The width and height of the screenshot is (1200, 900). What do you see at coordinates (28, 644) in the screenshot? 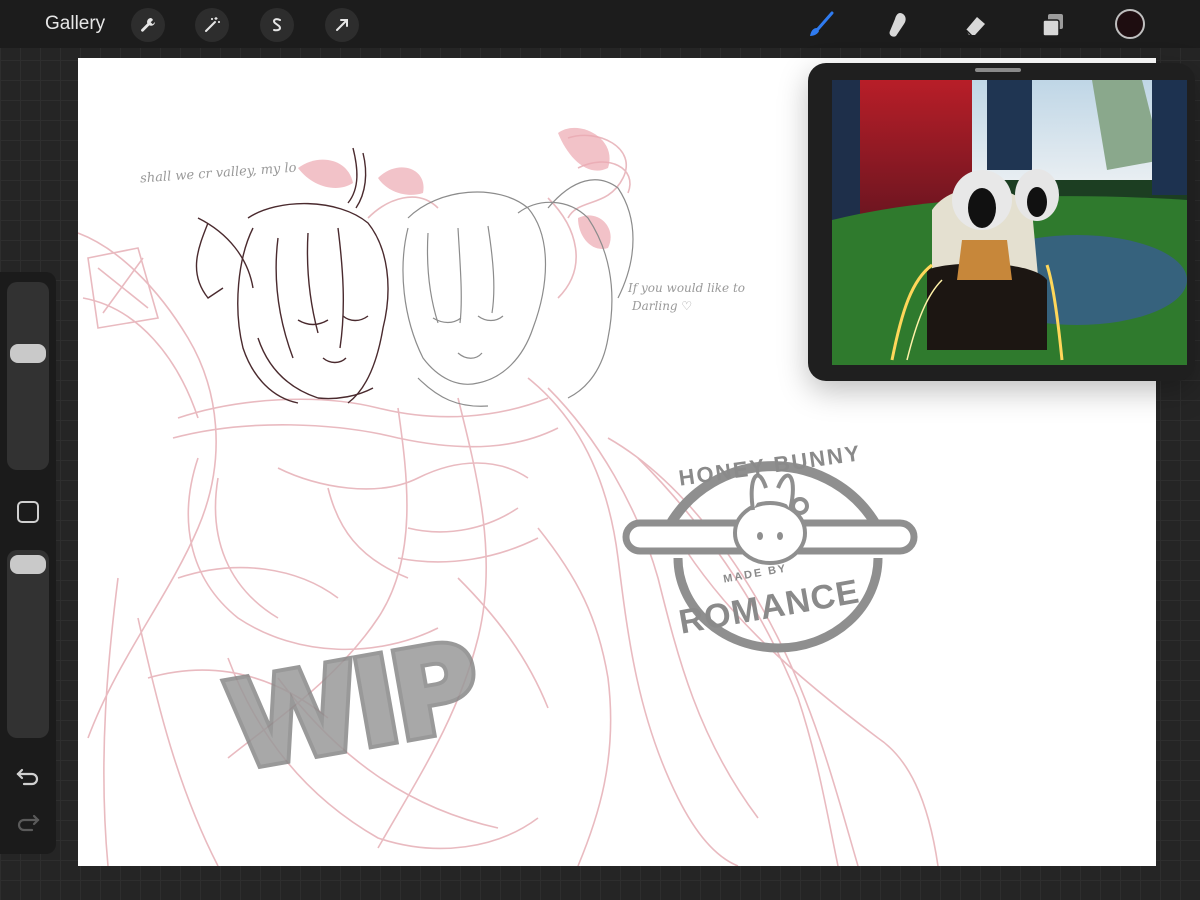
I see `opacity-slider` at bounding box center [28, 644].